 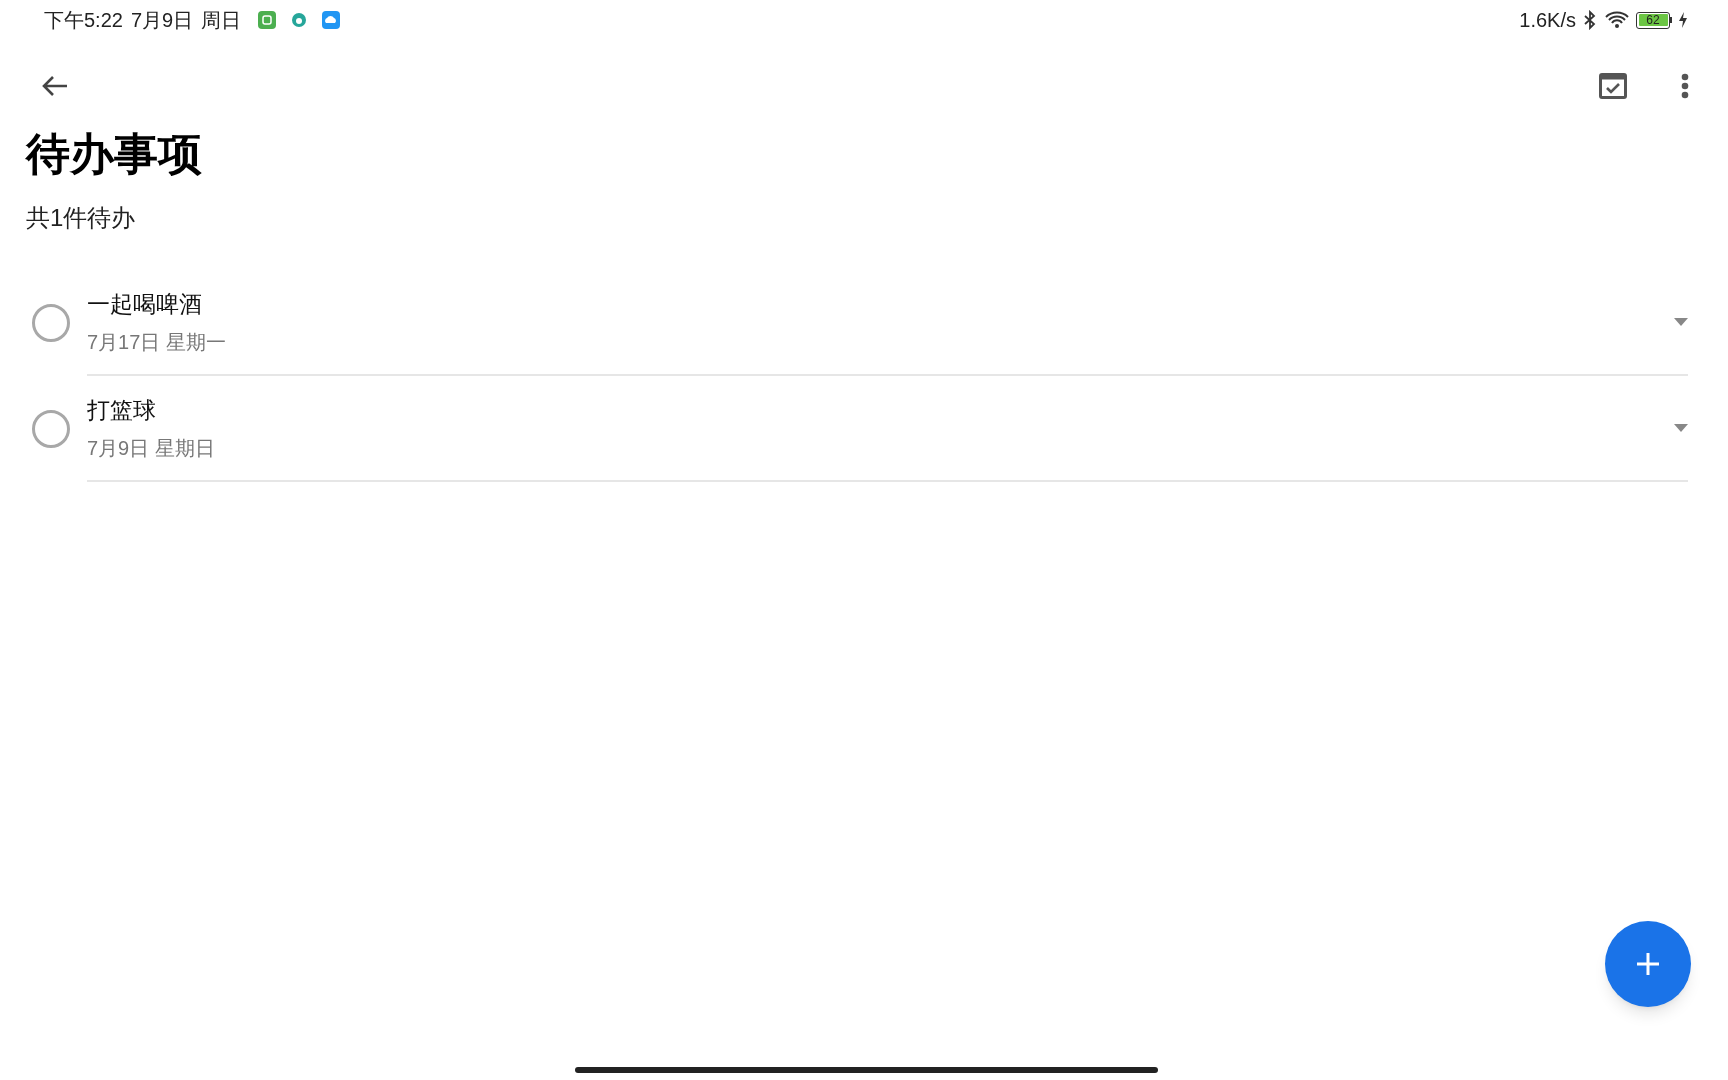 What do you see at coordinates (81, 218) in the screenshot?
I see `todo-count: 共1件待办` at bounding box center [81, 218].